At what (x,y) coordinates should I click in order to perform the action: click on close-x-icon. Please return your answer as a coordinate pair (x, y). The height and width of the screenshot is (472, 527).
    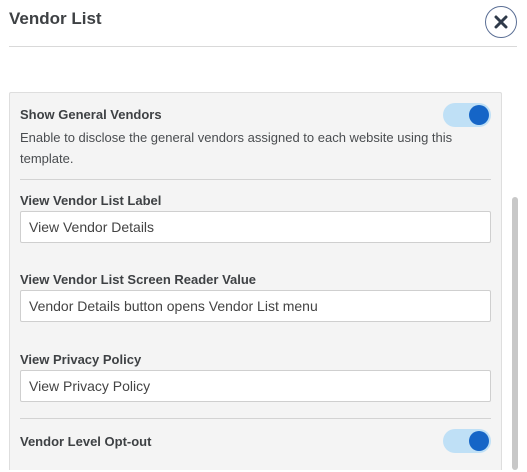
    Looking at the image, I should click on (501, 22).